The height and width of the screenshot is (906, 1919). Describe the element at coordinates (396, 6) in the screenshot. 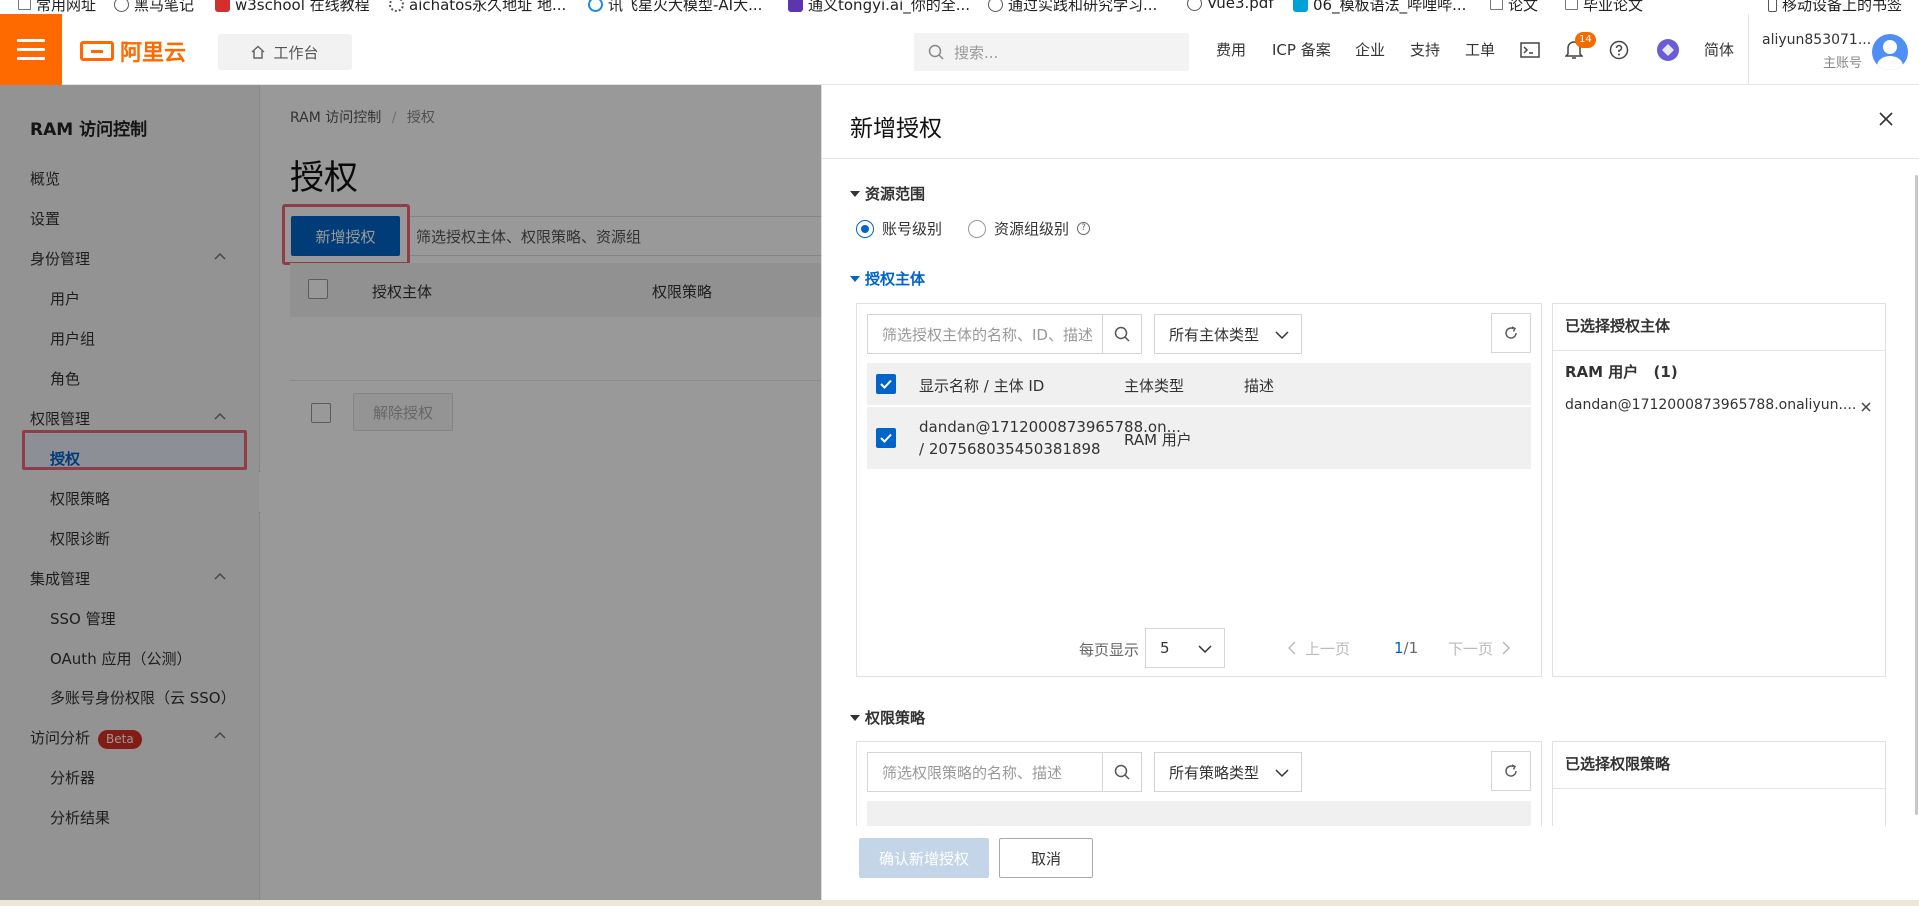

I see `gear-icon` at that location.